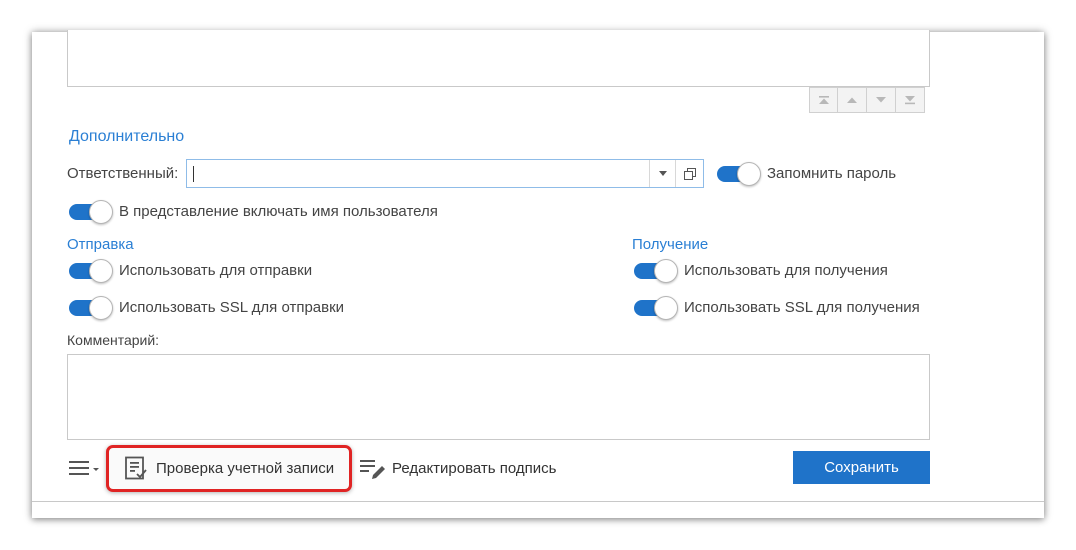 The width and height of the screenshot is (1076, 550). I want to click on footer-divider, so click(538, 501).